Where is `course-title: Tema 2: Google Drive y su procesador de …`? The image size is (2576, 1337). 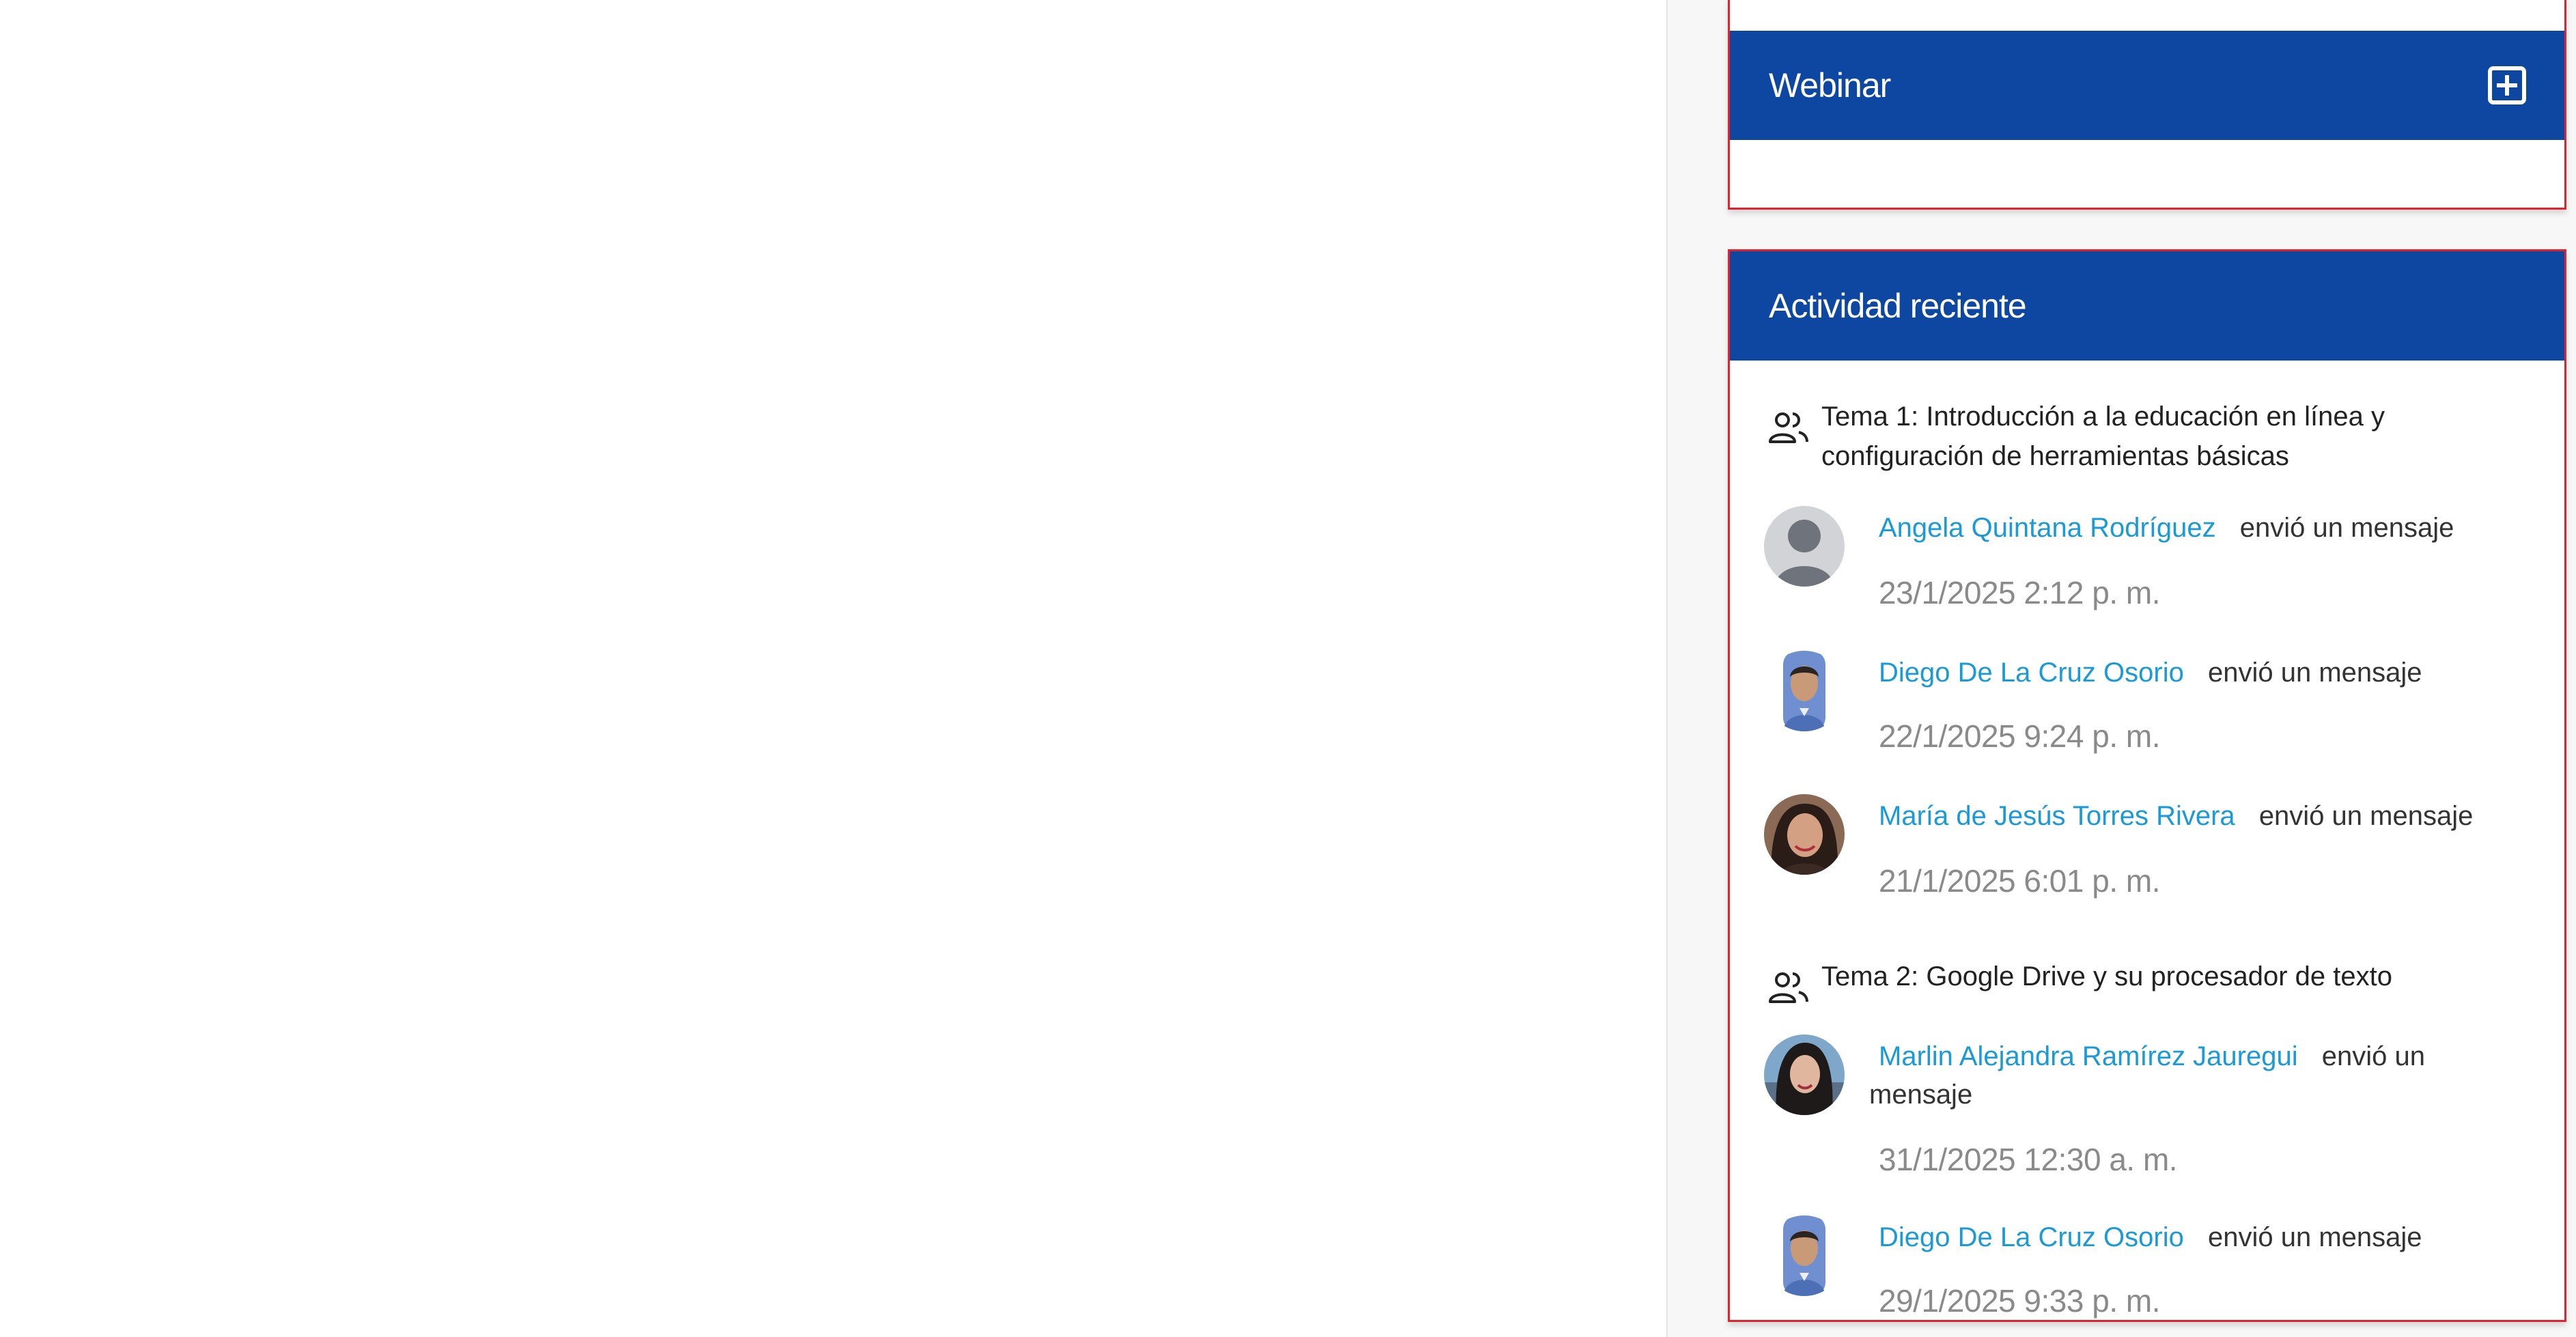 course-title: Tema 2: Google Drive y su procesador de … is located at coordinates (2106, 976).